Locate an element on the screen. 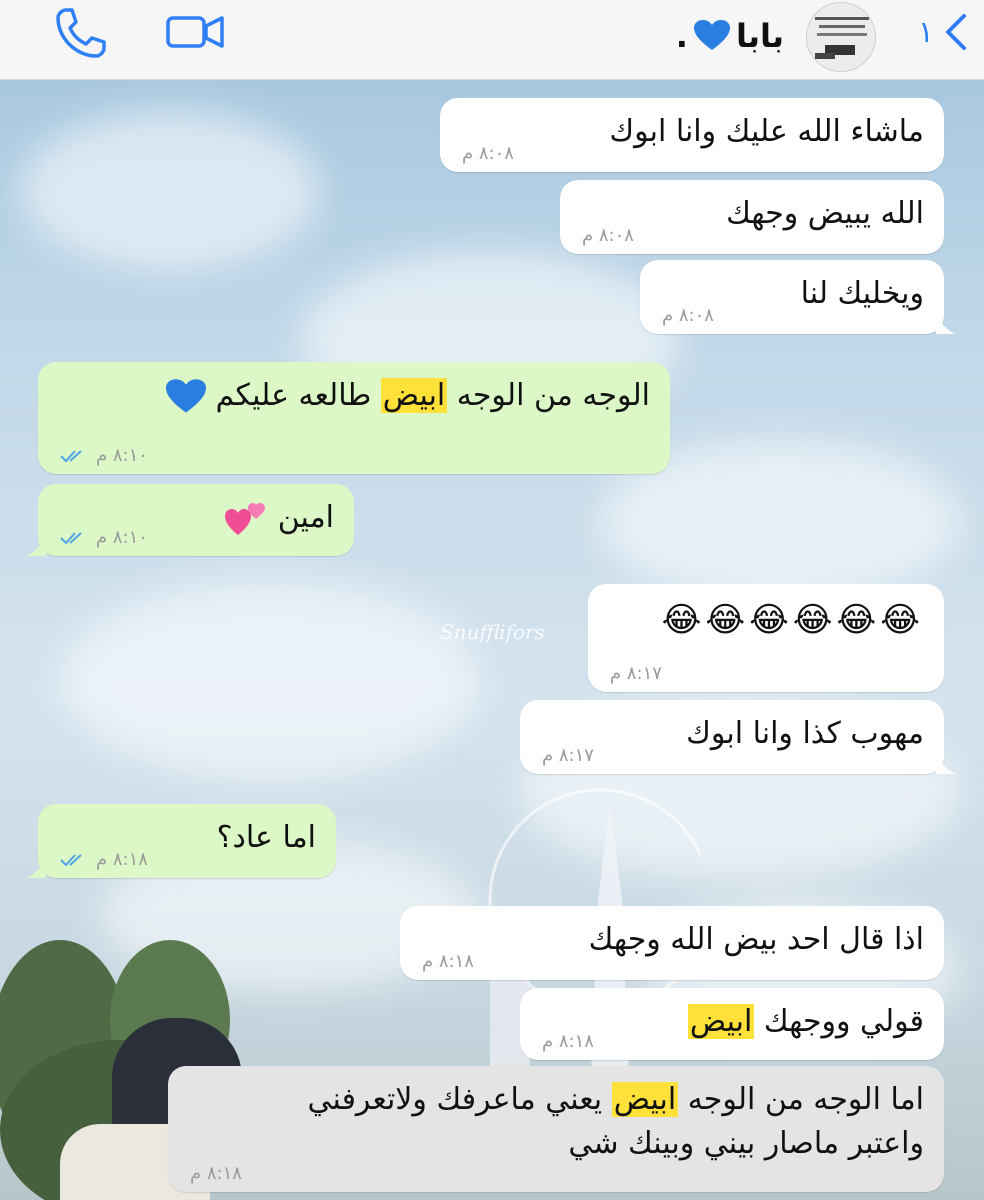  unread-count: ١ is located at coordinates (925, 32).